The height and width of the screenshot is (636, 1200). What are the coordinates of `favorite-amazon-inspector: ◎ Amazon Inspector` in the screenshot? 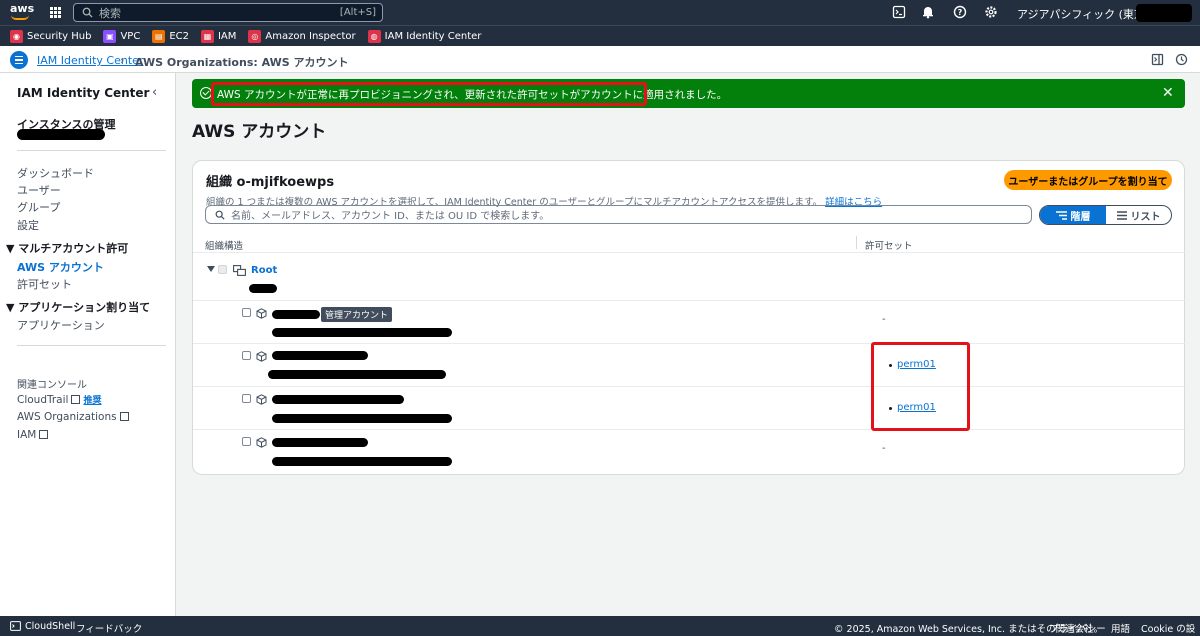 It's located at (302, 36).